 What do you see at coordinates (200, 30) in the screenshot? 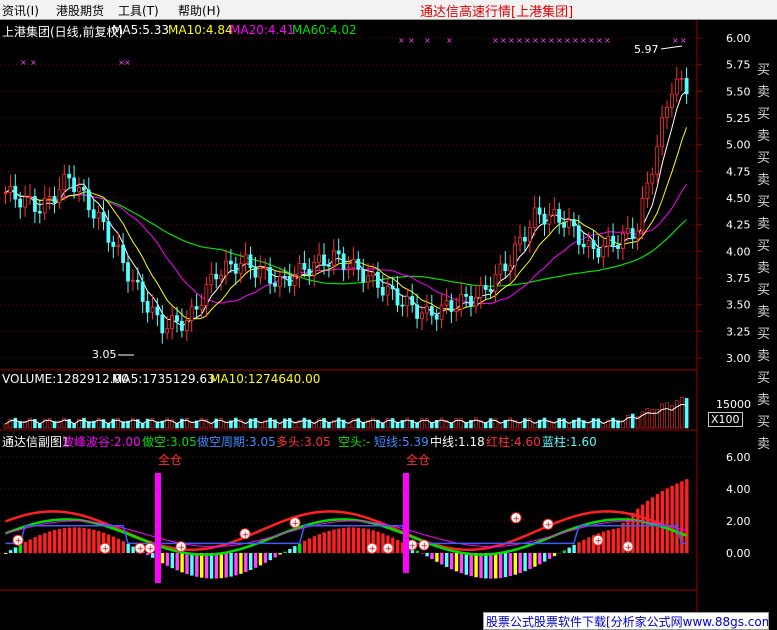
I see `ma10-legend: MA10:4.84` at bounding box center [200, 30].